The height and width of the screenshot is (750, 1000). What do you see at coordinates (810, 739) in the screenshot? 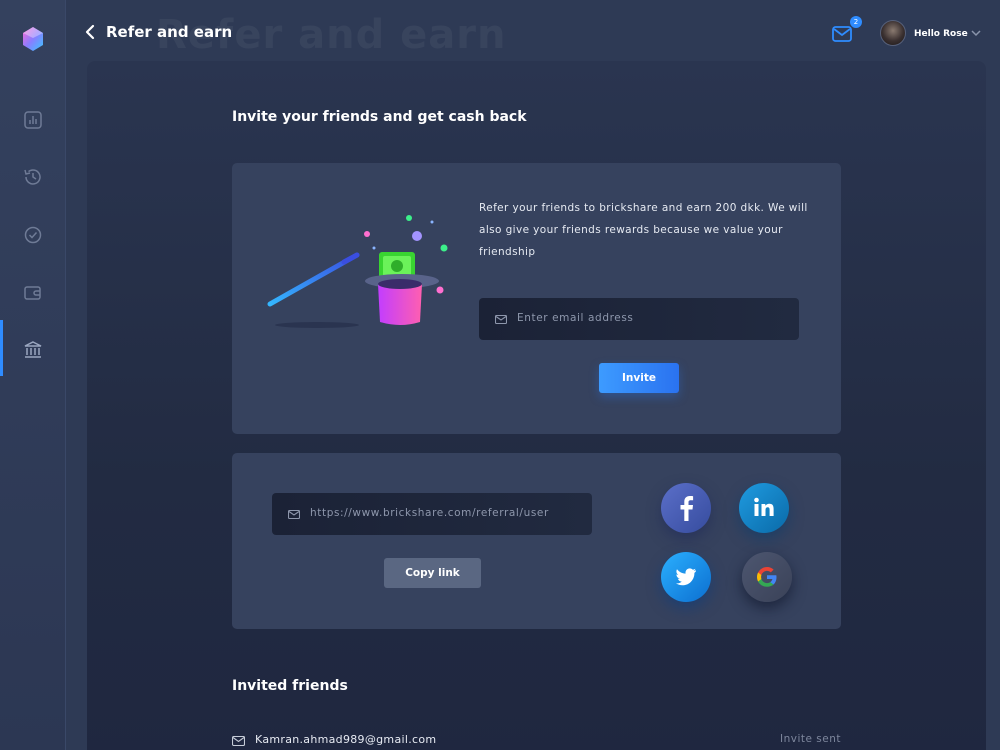
I see `invite-status: Invite sent` at bounding box center [810, 739].